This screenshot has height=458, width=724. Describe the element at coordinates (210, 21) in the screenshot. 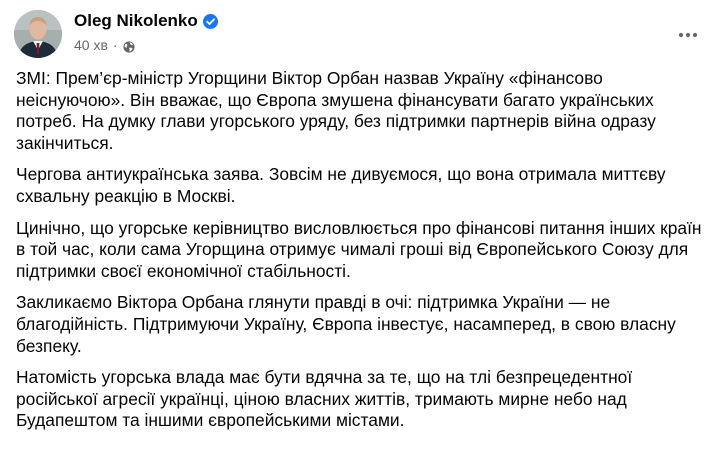

I see `verified-badge-icon` at that location.